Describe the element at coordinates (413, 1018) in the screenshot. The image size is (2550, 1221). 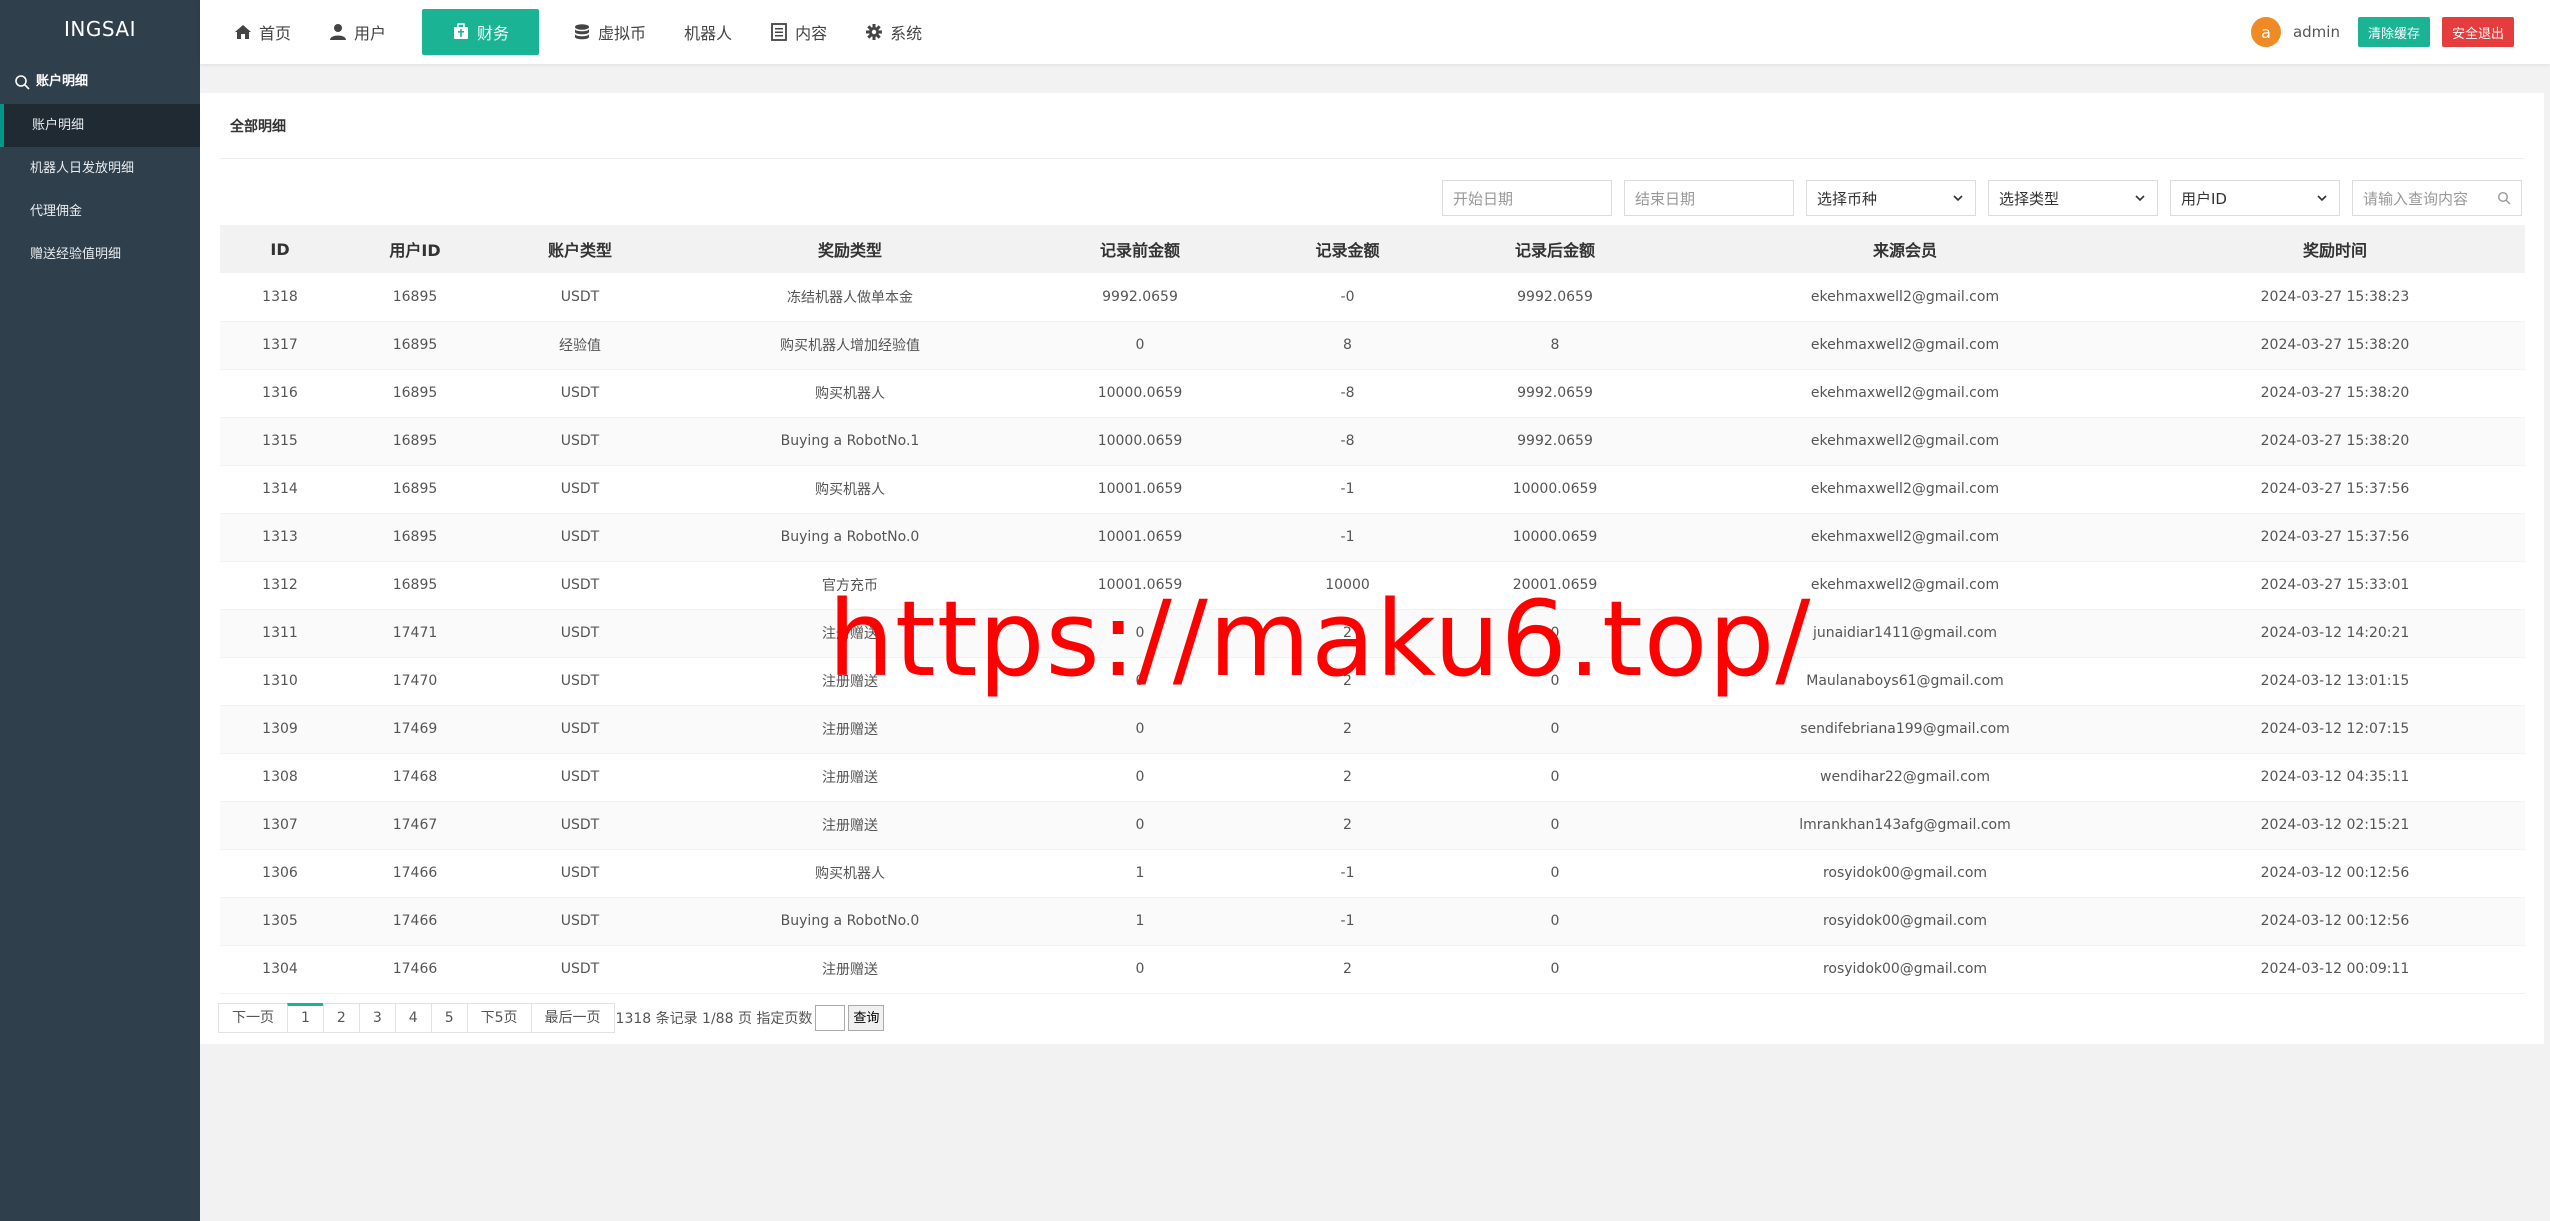
I see `page-4-button: 4` at that location.